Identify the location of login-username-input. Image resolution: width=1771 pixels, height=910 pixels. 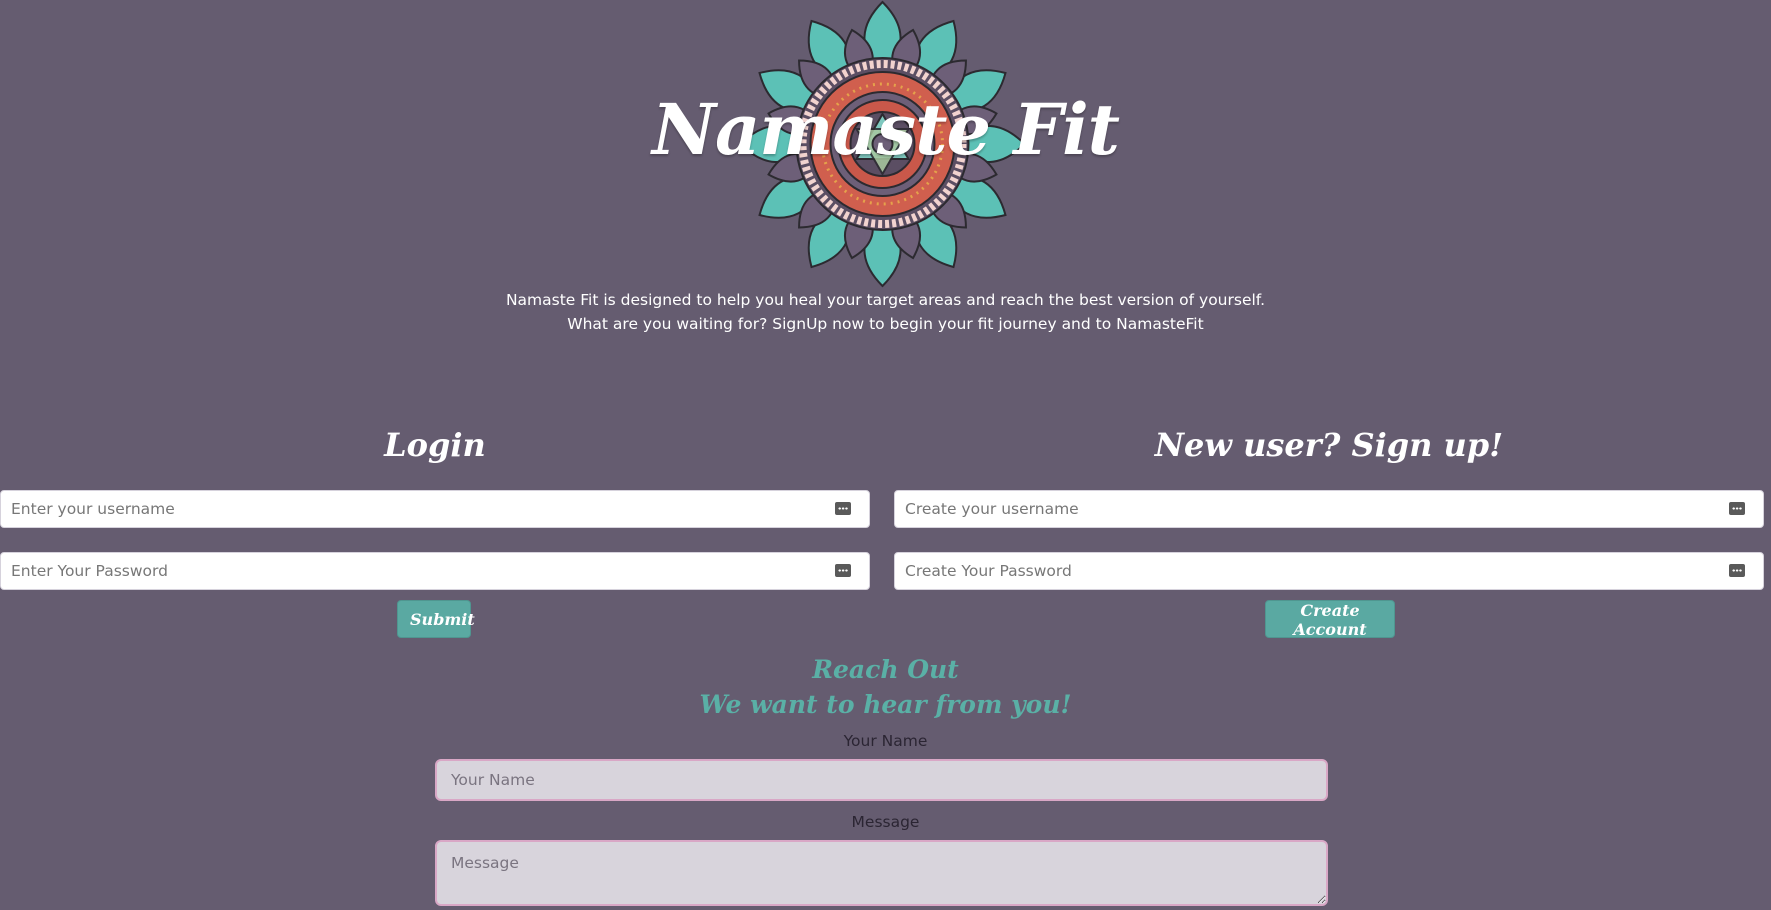
(435, 509).